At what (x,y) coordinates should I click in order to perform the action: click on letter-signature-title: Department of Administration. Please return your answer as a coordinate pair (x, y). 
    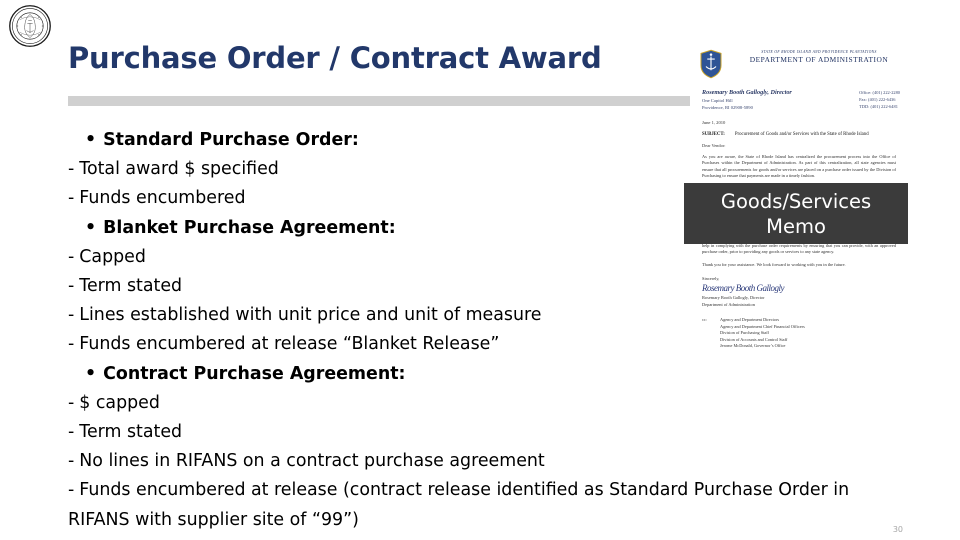
    Looking at the image, I should click on (728, 305).